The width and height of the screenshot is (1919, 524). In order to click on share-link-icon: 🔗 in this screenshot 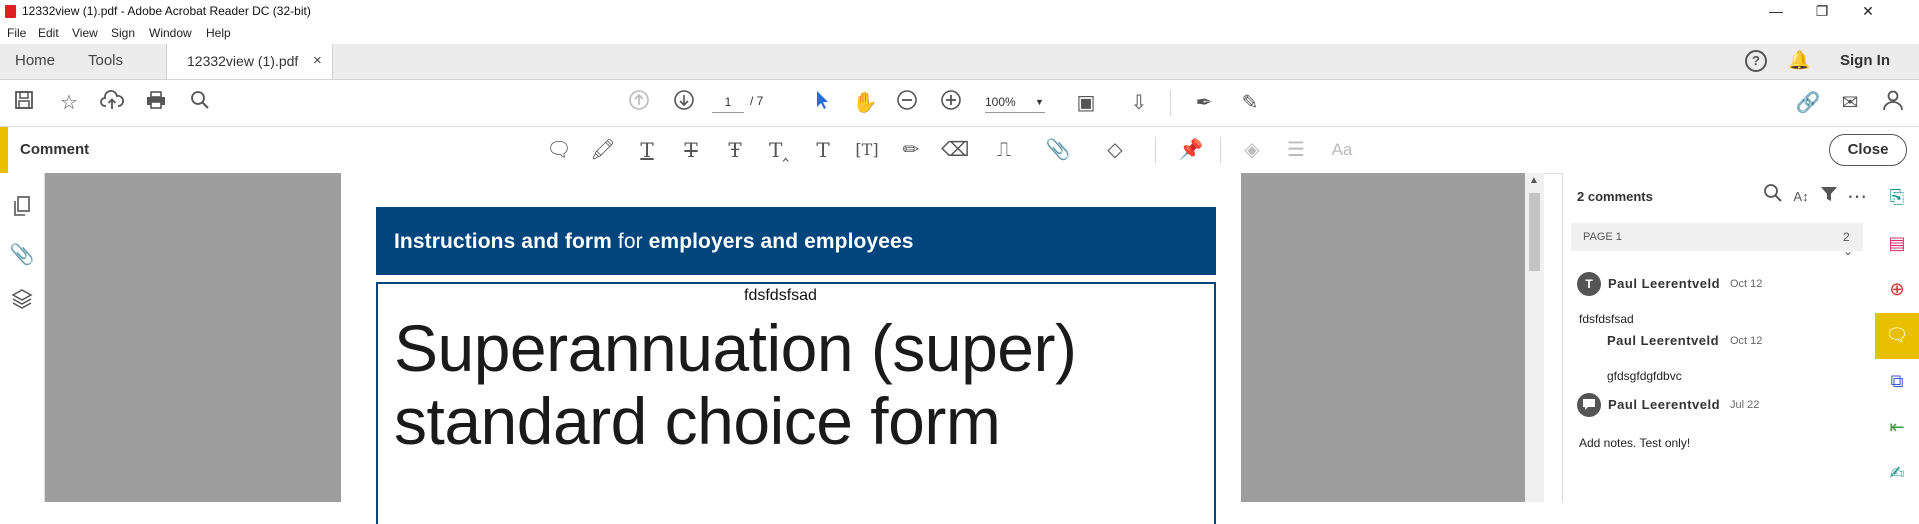, I will do `click(1808, 103)`.